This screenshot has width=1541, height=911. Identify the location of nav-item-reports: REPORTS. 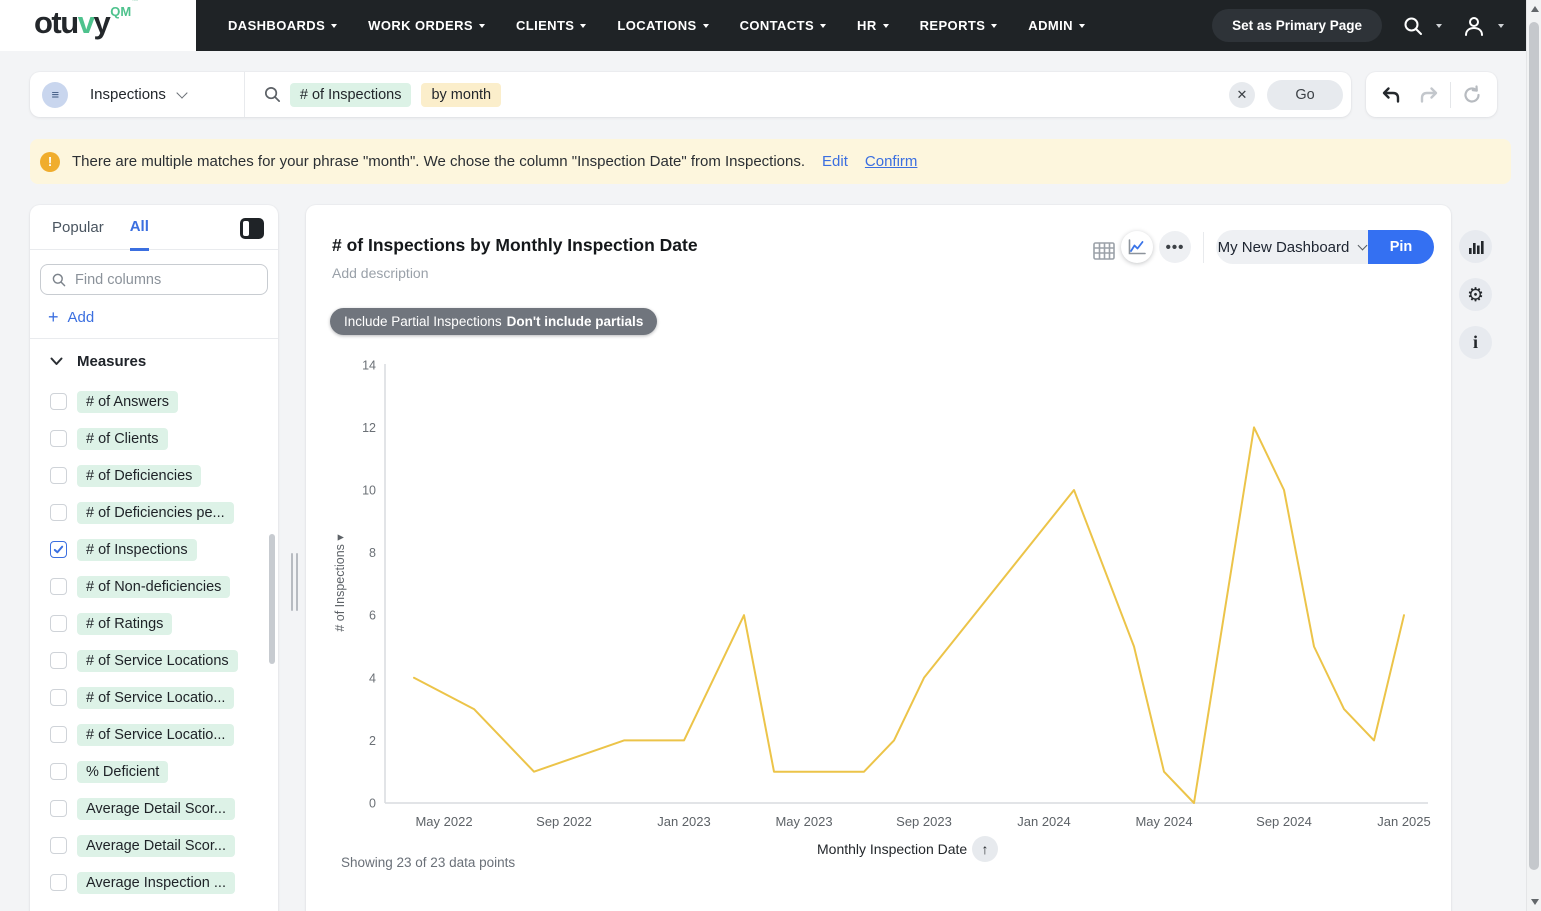
(959, 25).